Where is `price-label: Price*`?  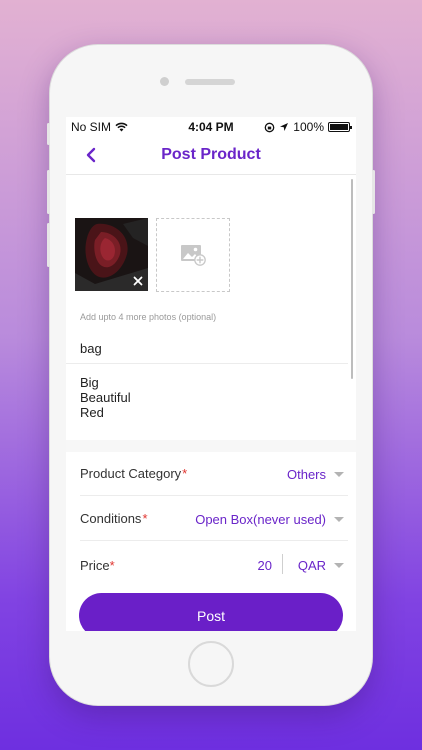
price-label: Price* is located at coordinates (97, 565).